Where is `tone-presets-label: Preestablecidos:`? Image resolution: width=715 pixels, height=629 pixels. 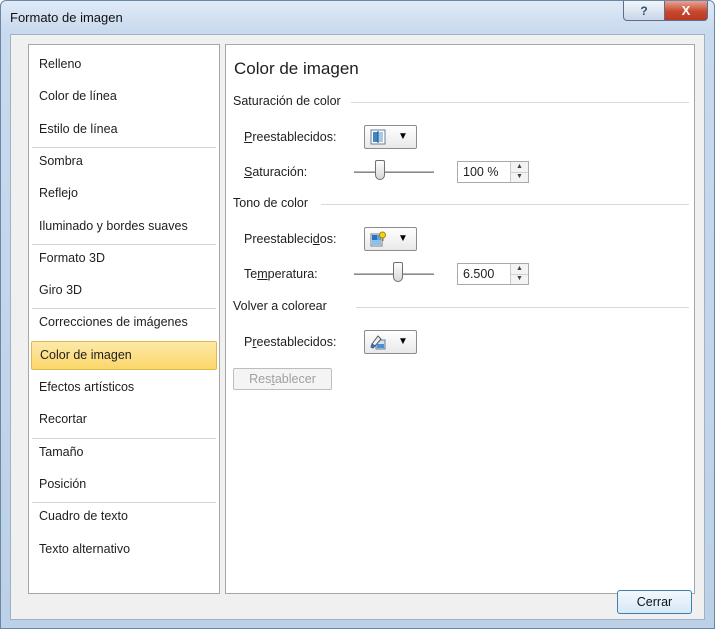
tone-presets-label: Preestablecidos: is located at coordinates (290, 239).